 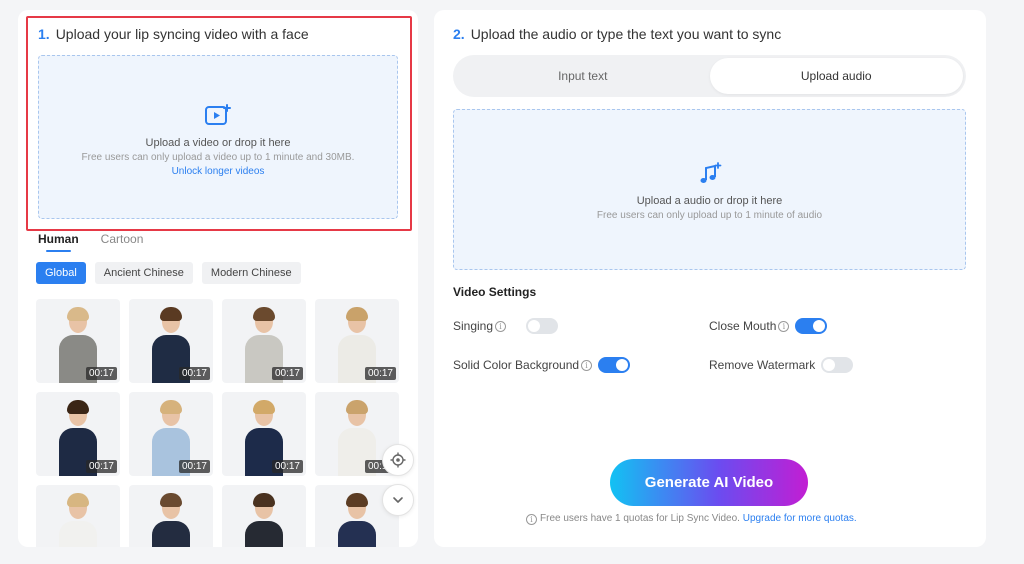 I want to click on tab-input-text: Input text, so click(x=583, y=76).